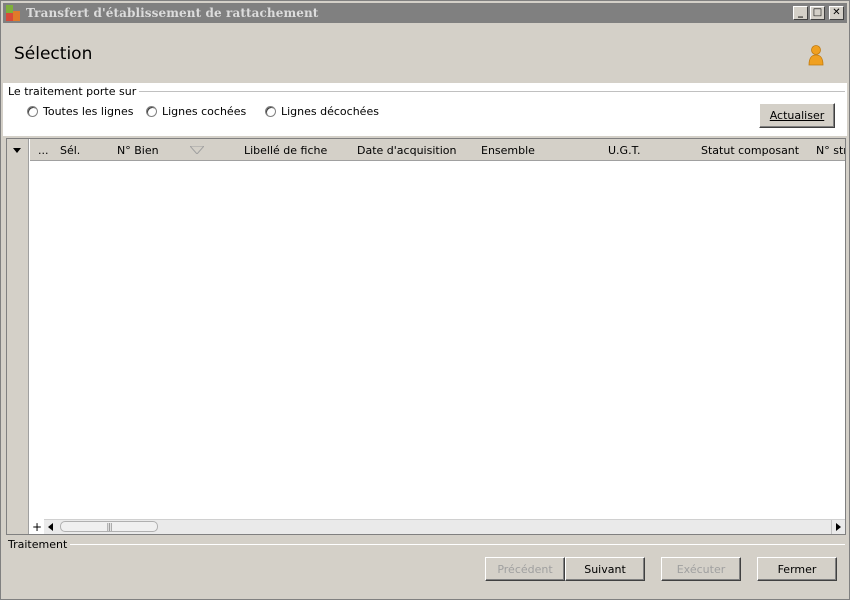 The width and height of the screenshot is (850, 600). Describe the element at coordinates (204, 111) in the screenshot. I see `radio-label: Lignes cochées` at that location.